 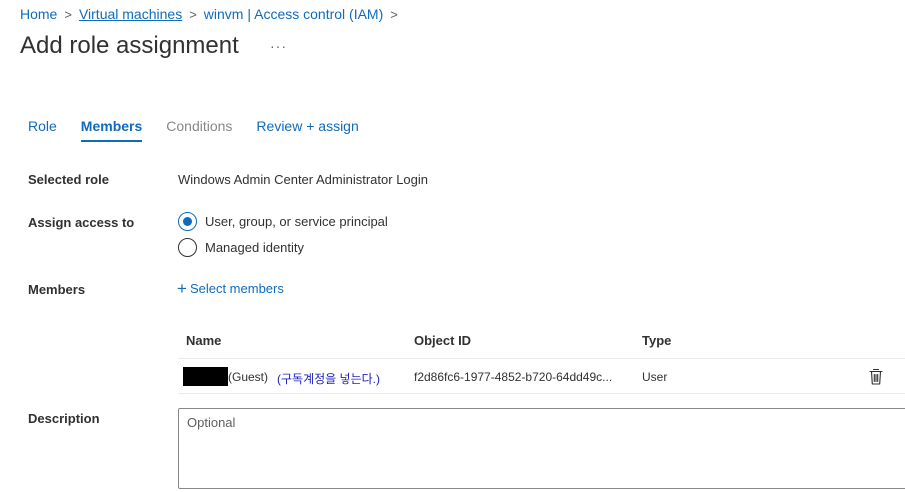 I want to click on trash-icon, so click(x=876, y=377).